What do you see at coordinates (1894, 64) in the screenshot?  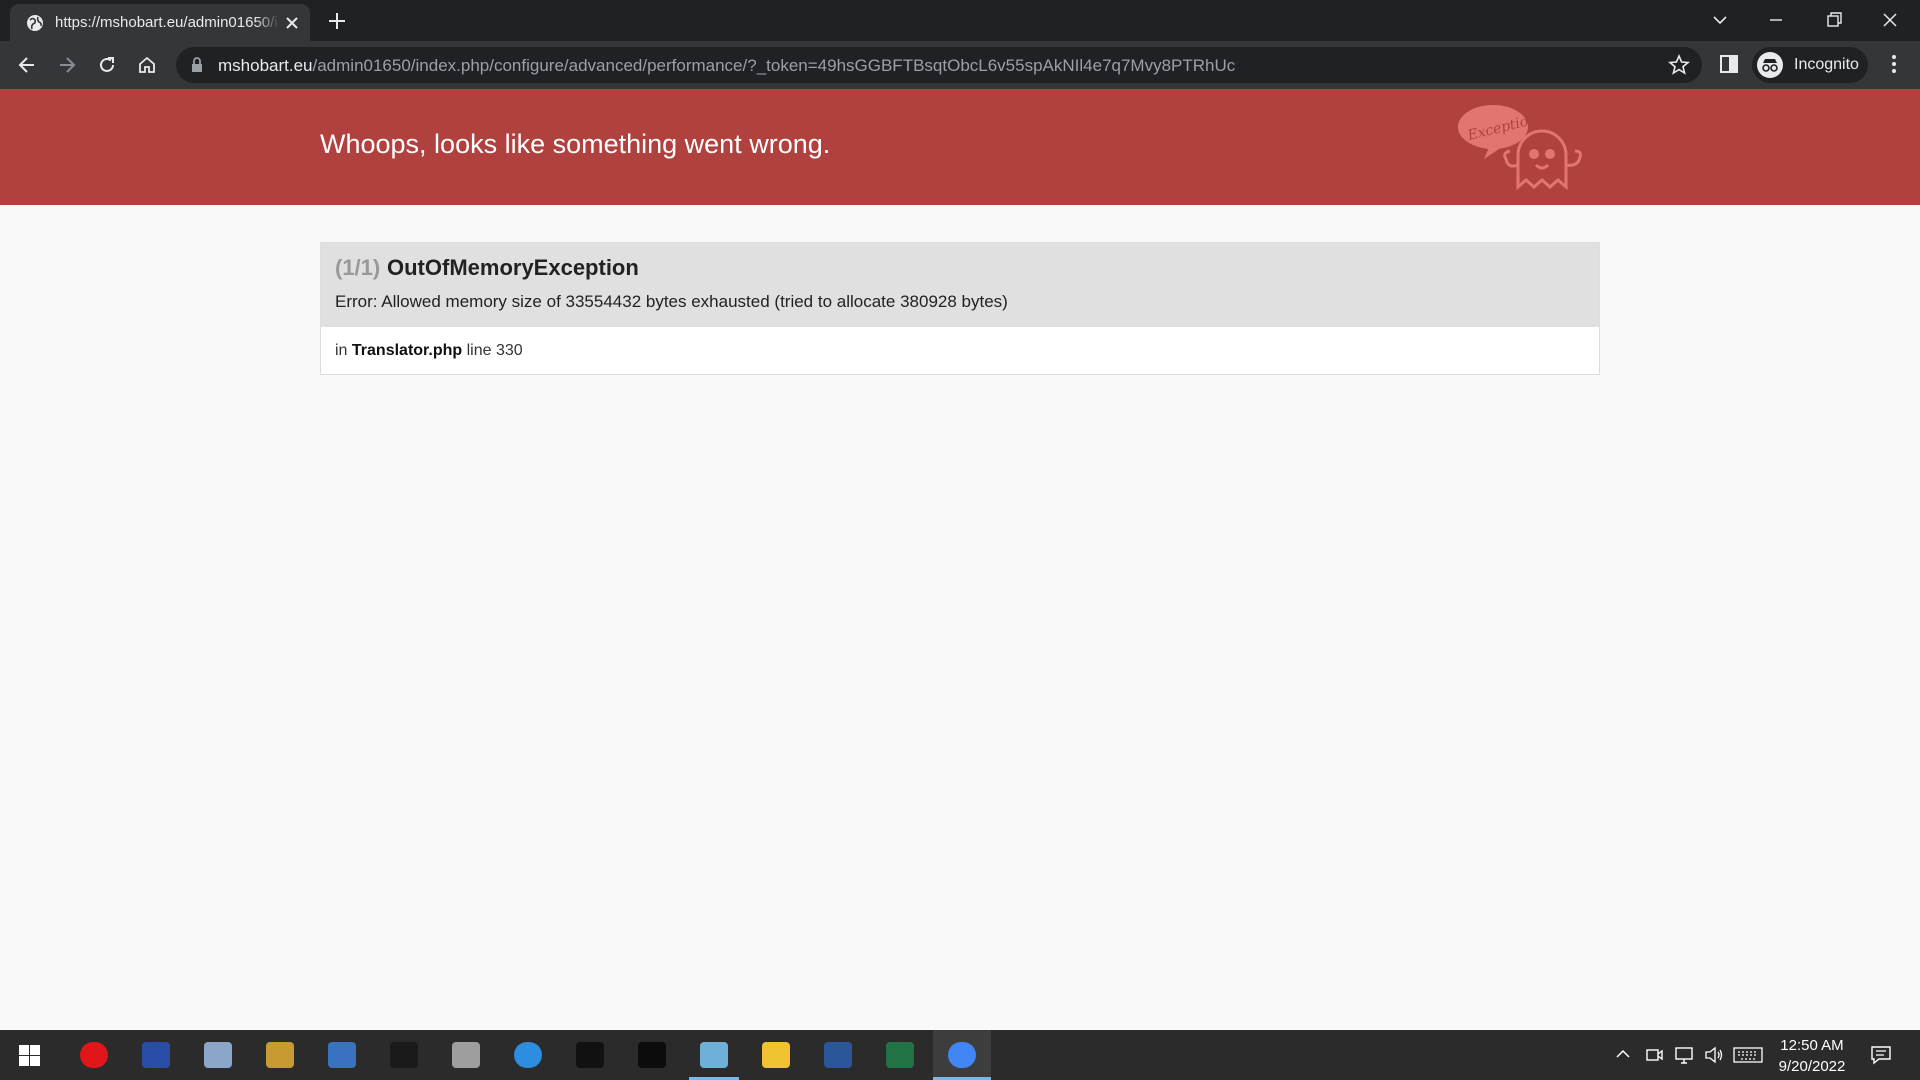 I see `more-vert-icon` at bounding box center [1894, 64].